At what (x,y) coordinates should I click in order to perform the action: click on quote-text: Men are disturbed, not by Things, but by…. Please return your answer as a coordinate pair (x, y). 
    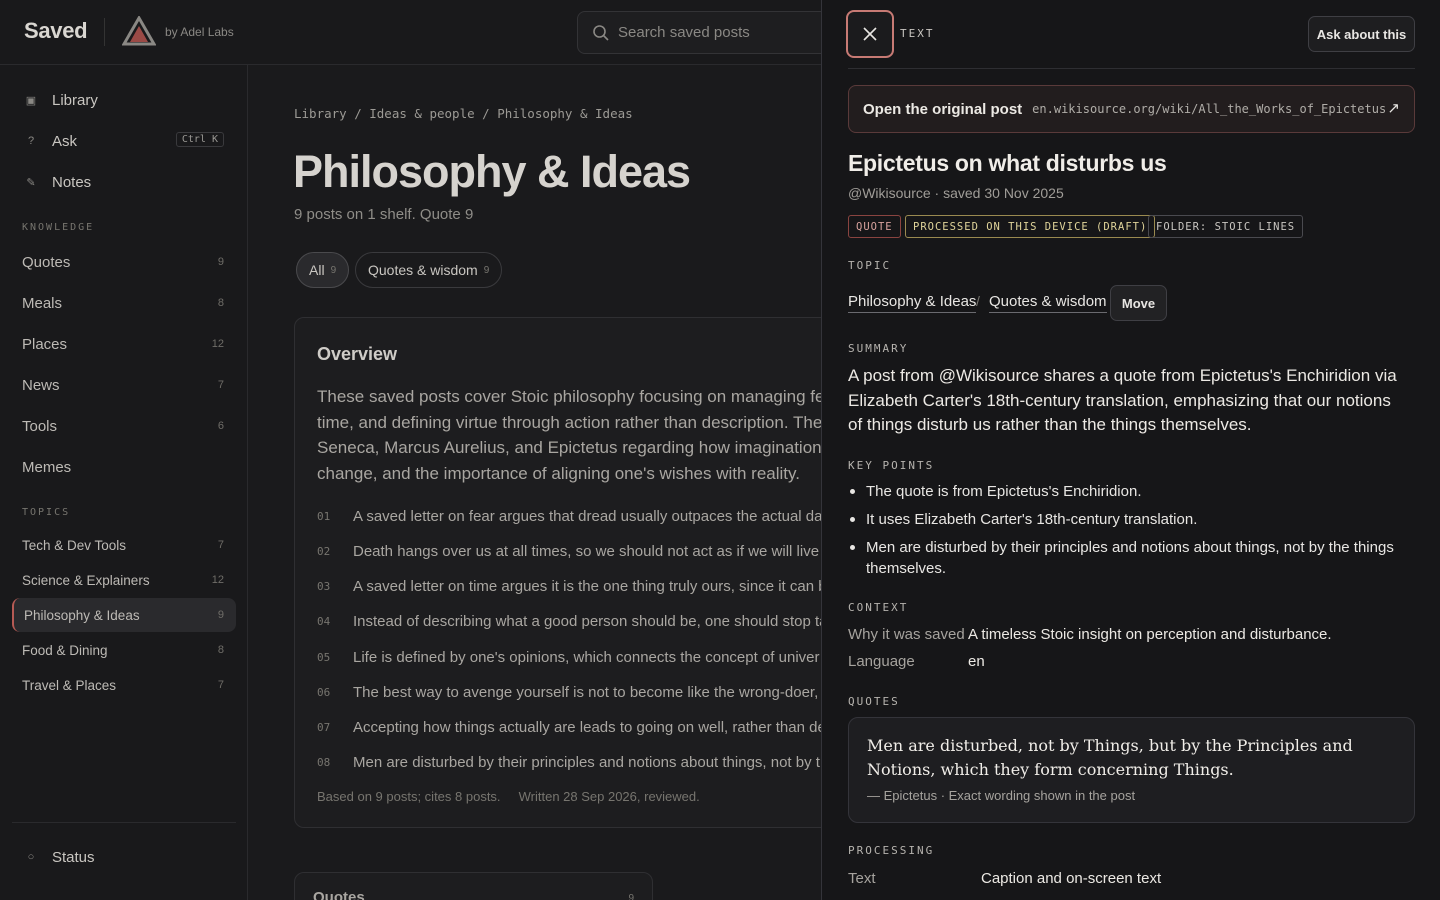
    Looking at the image, I should click on (1110, 757).